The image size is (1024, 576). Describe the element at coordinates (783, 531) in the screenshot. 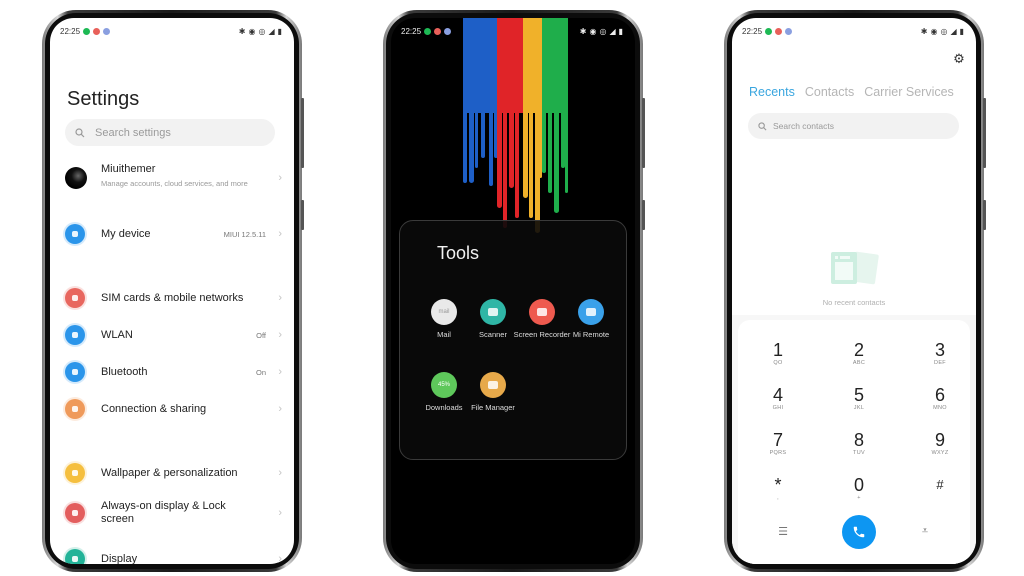

I see `menu-icon: ☰` at that location.